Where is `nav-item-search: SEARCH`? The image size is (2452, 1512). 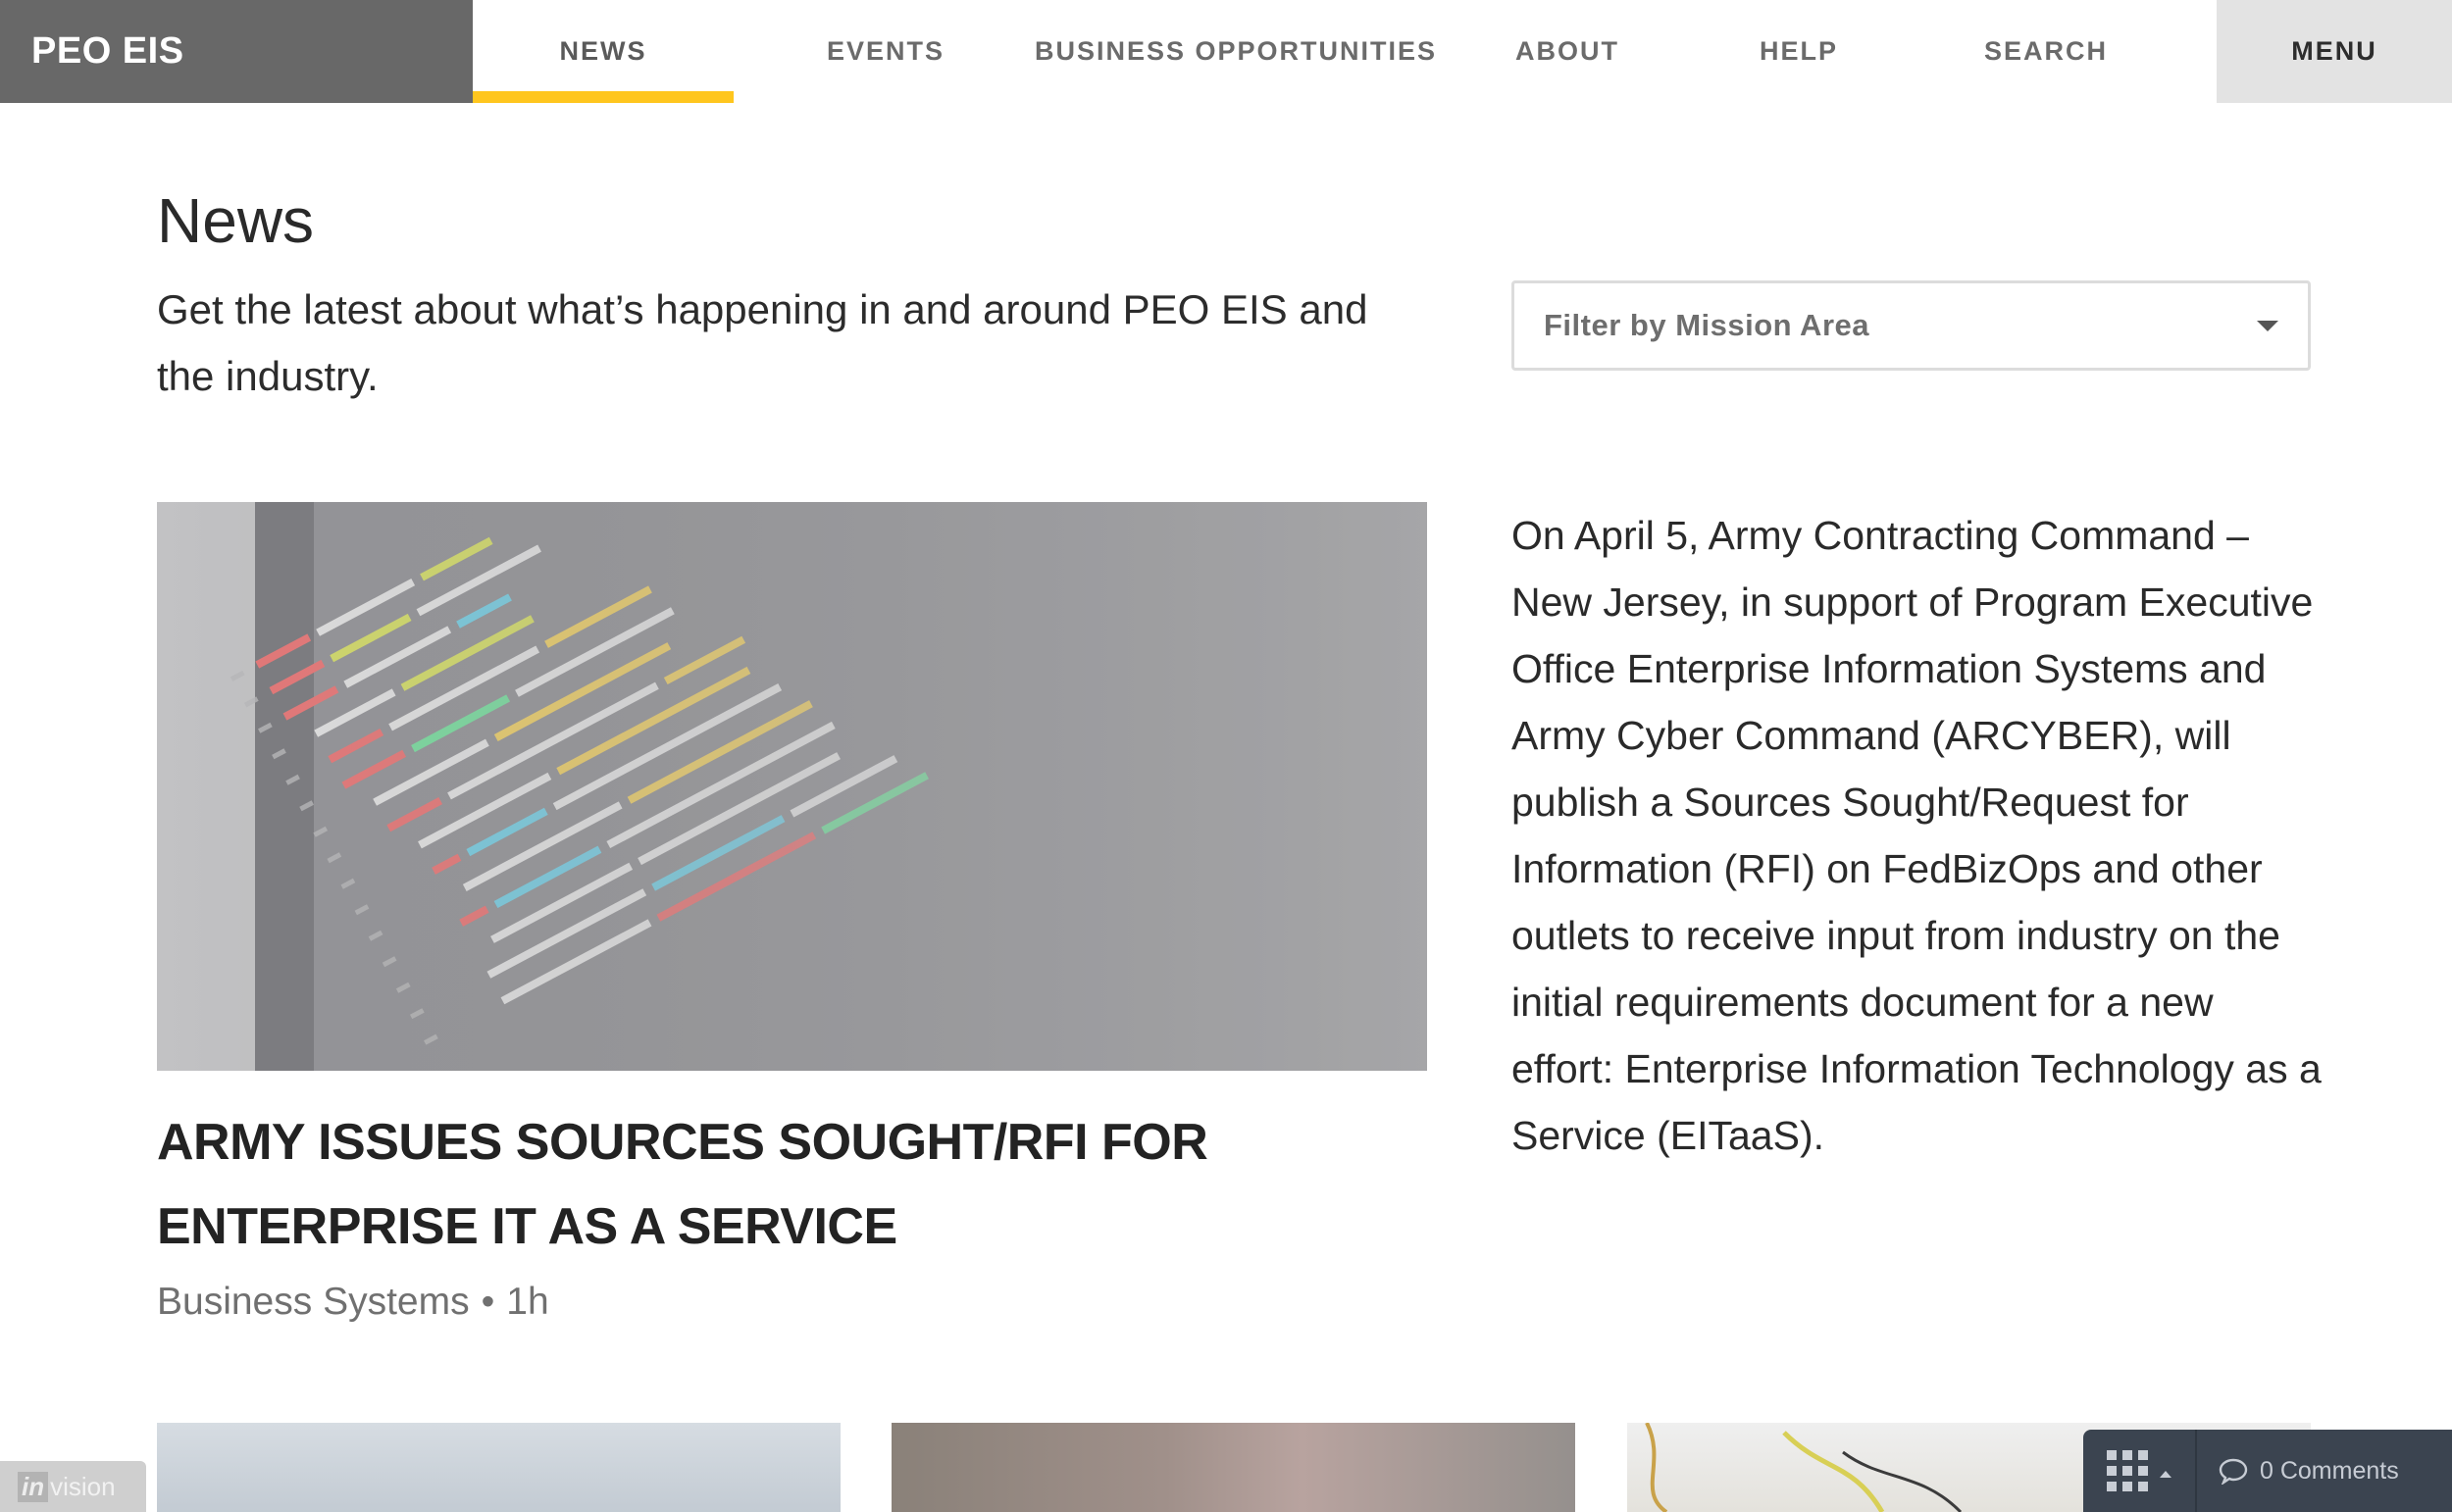 nav-item-search: SEARCH is located at coordinates (2046, 51).